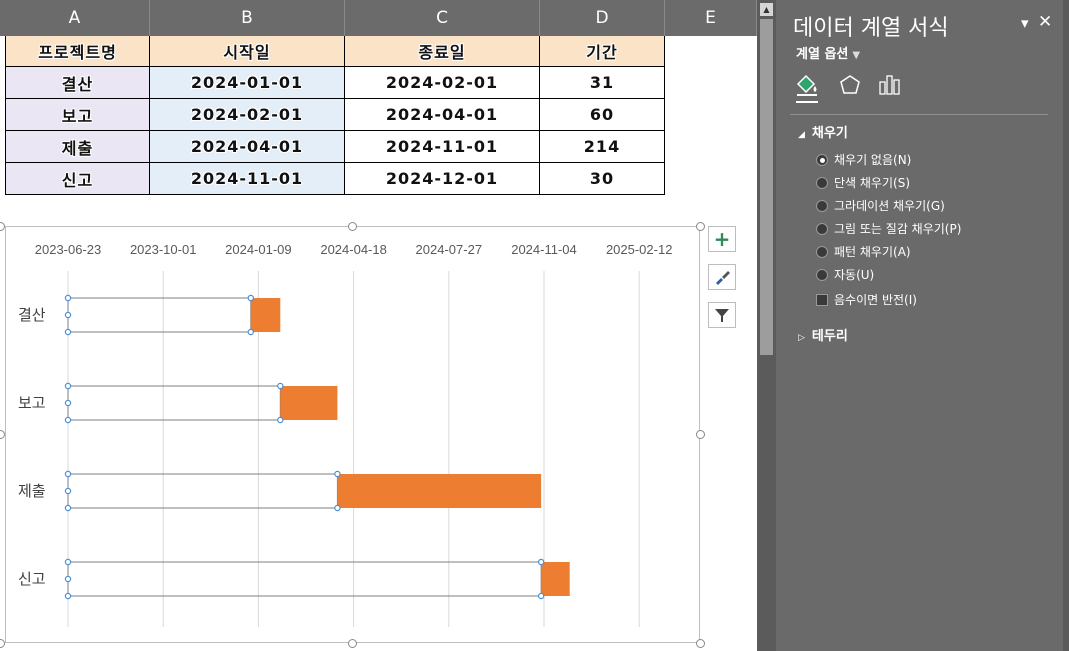  Describe the element at coordinates (602, 83) in the screenshot. I see `cell-duration: 31` at that location.